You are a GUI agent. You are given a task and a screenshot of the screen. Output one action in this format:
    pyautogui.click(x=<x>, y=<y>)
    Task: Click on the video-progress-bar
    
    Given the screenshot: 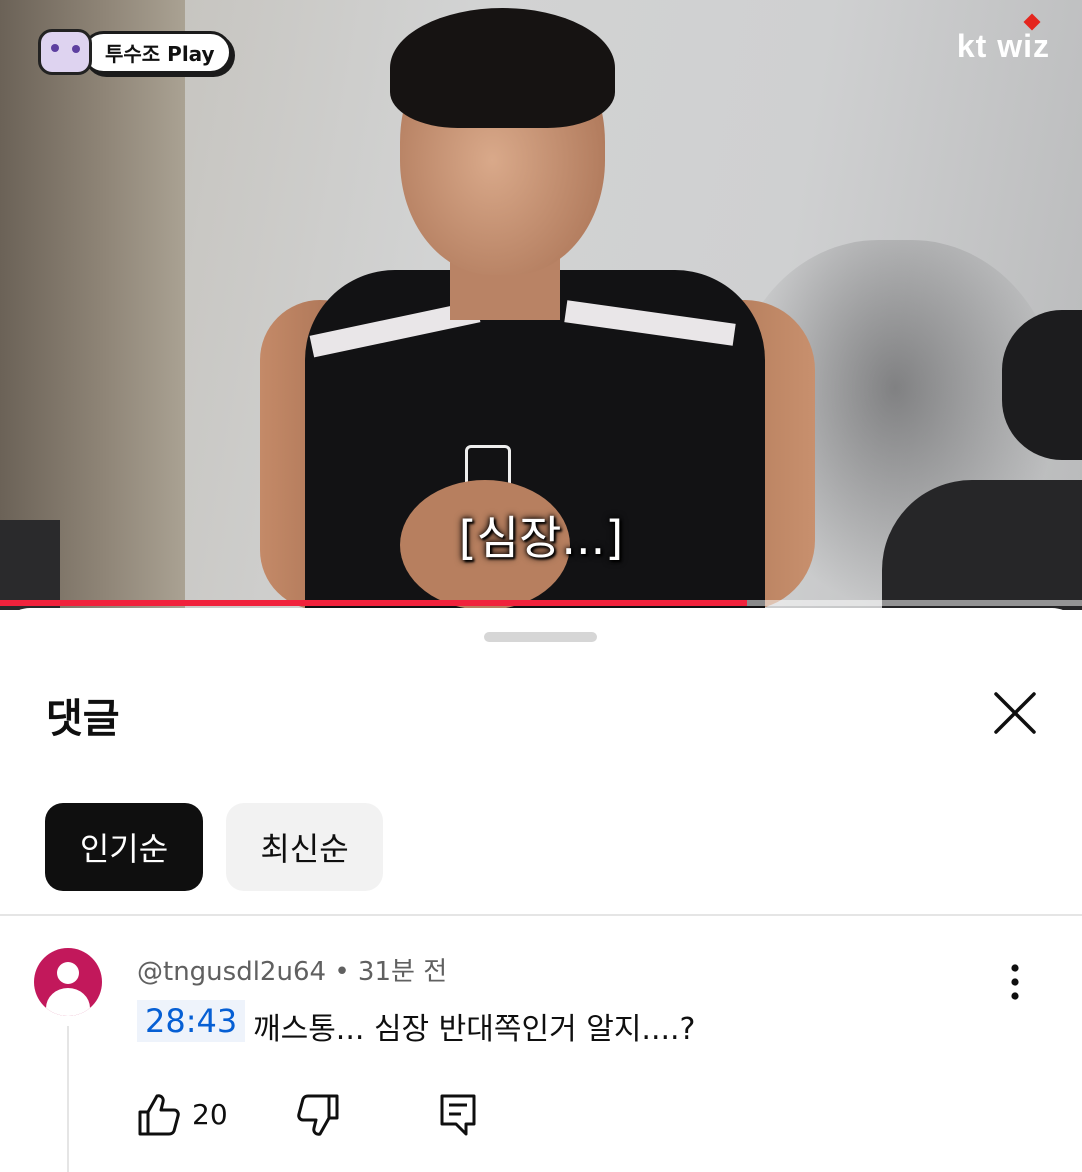 What is the action you would take?
    pyautogui.click(x=541, y=603)
    